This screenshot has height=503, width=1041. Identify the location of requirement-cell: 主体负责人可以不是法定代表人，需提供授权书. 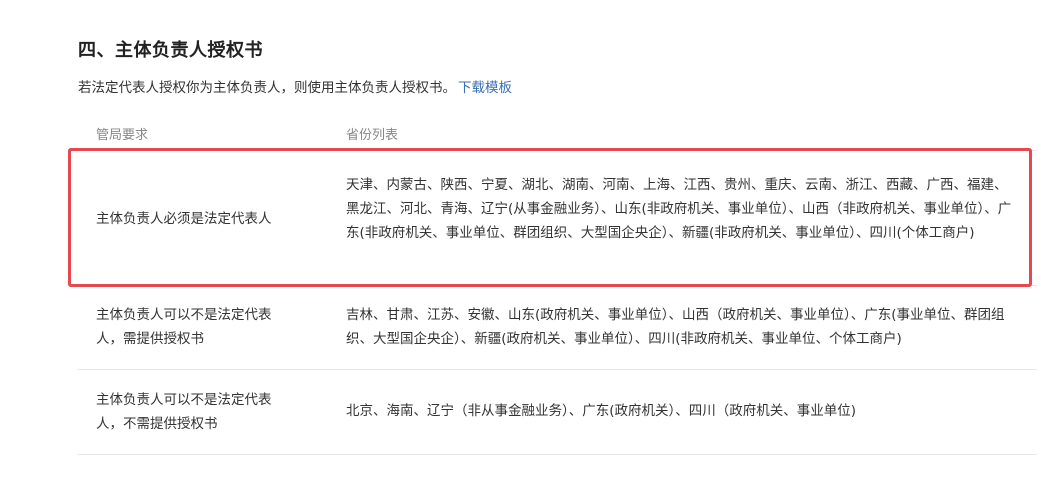
(184, 327).